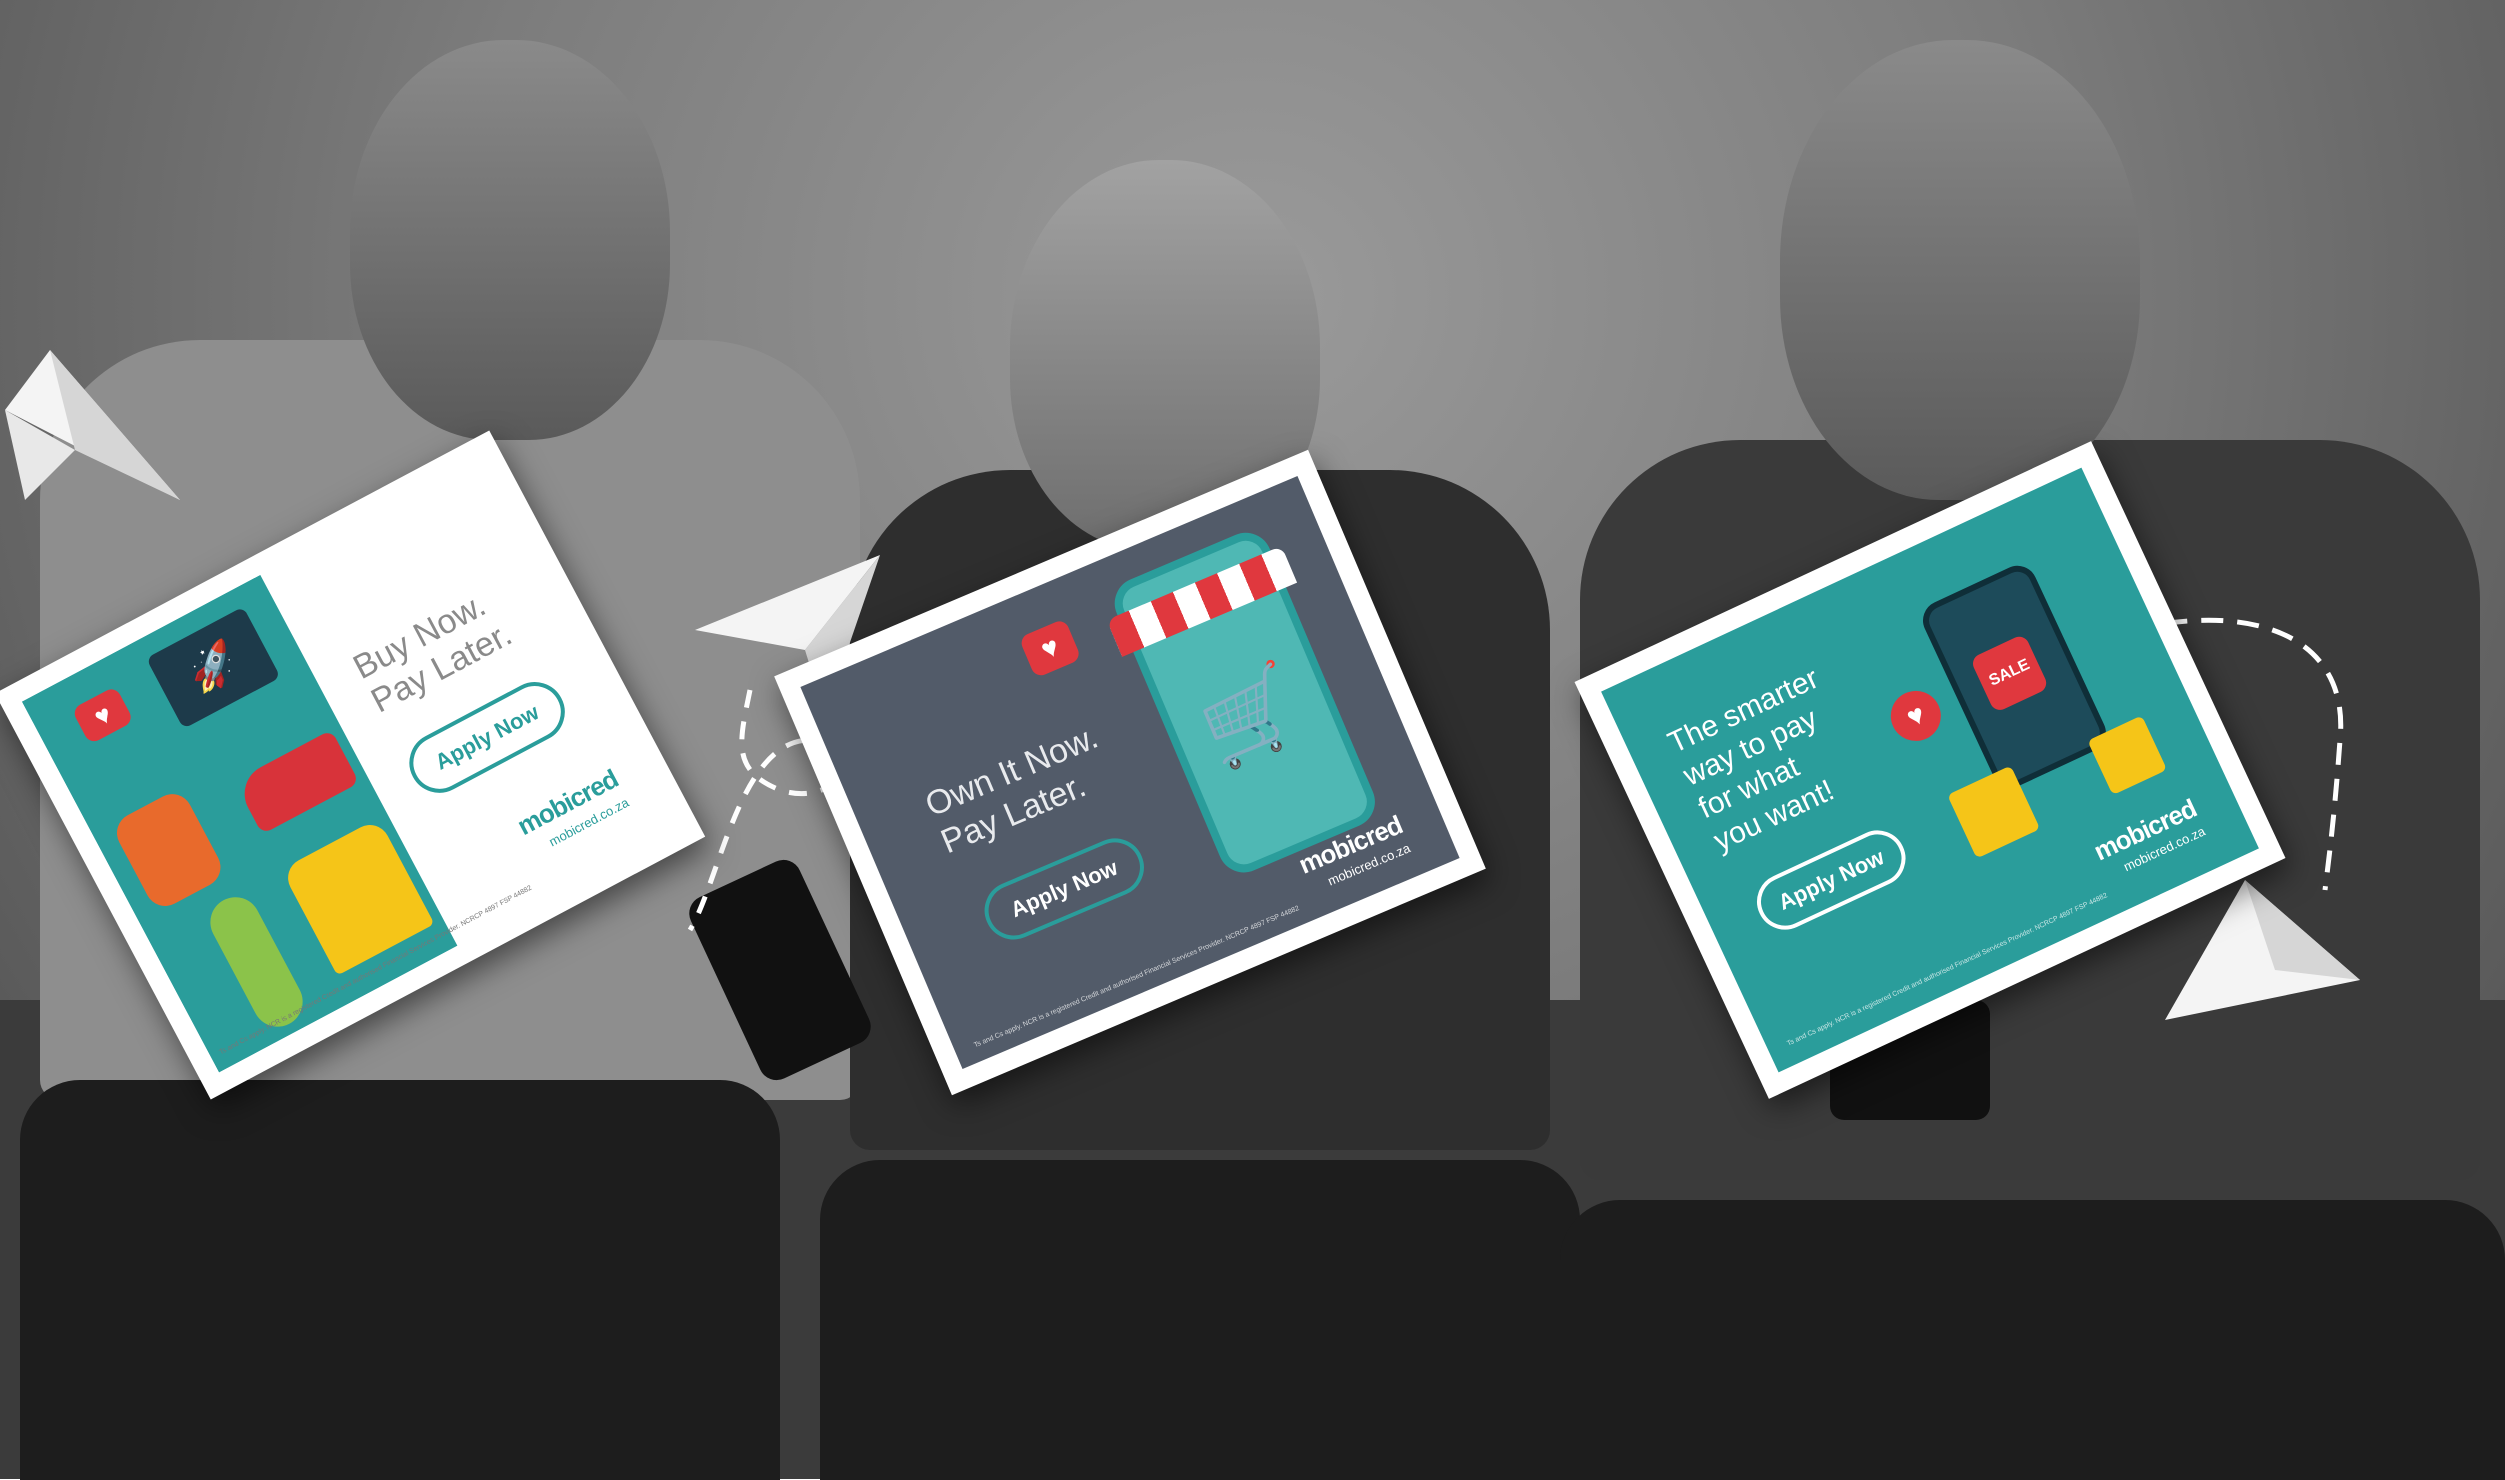 The height and width of the screenshot is (1480, 2505). I want to click on rocket-icon: 🚀, so click(213, 667).